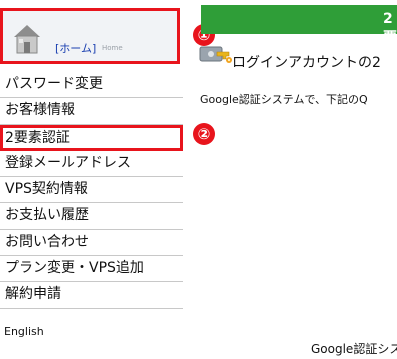  Describe the element at coordinates (306, 63) in the screenshot. I see `login-account-title: ログインアカウントの2` at that location.